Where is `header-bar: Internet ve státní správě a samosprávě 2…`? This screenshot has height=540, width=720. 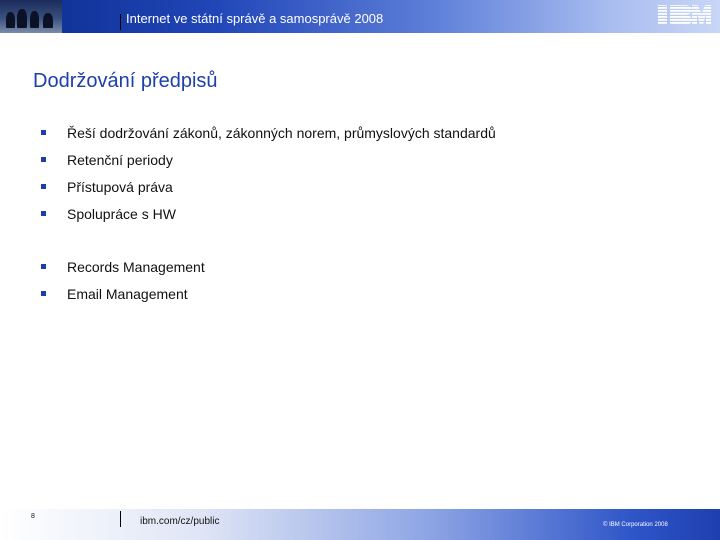
header-bar: Internet ve státní správě a samosprávě 2… is located at coordinates (360, 16).